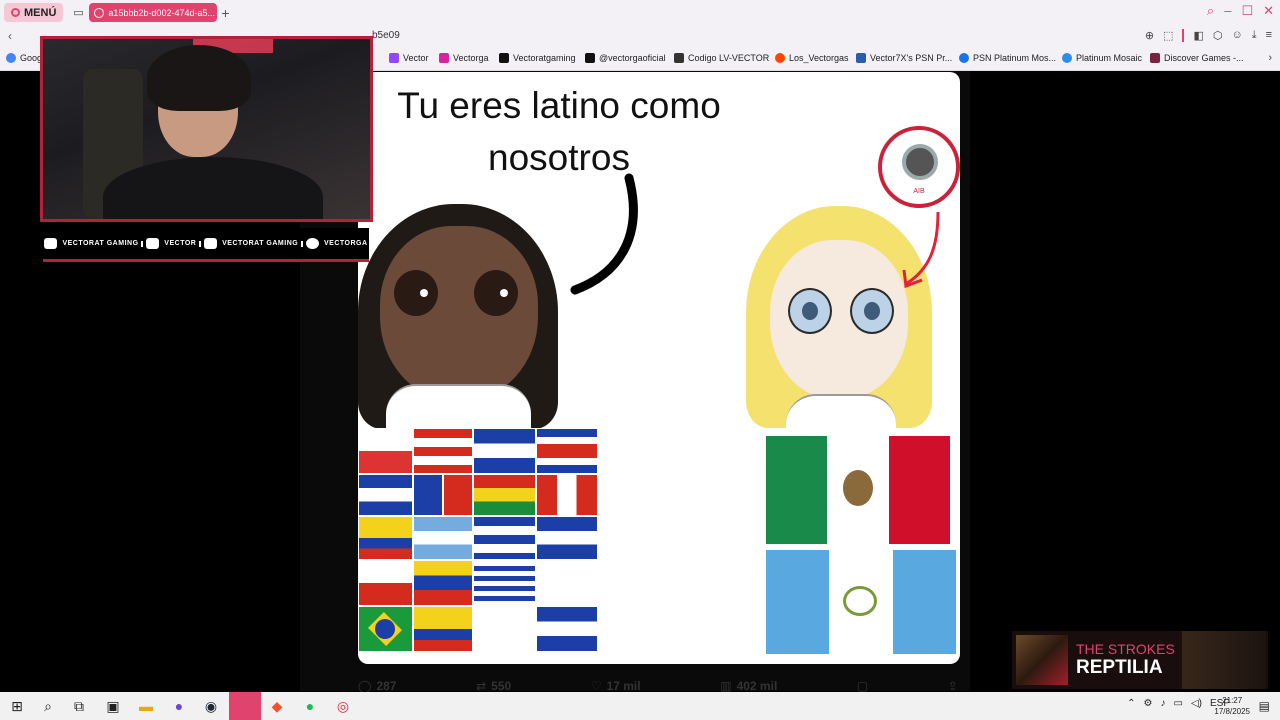 The height and width of the screenshot is (720, 1280). I want to click on bookmark-item: Vector, so click(409, 58).